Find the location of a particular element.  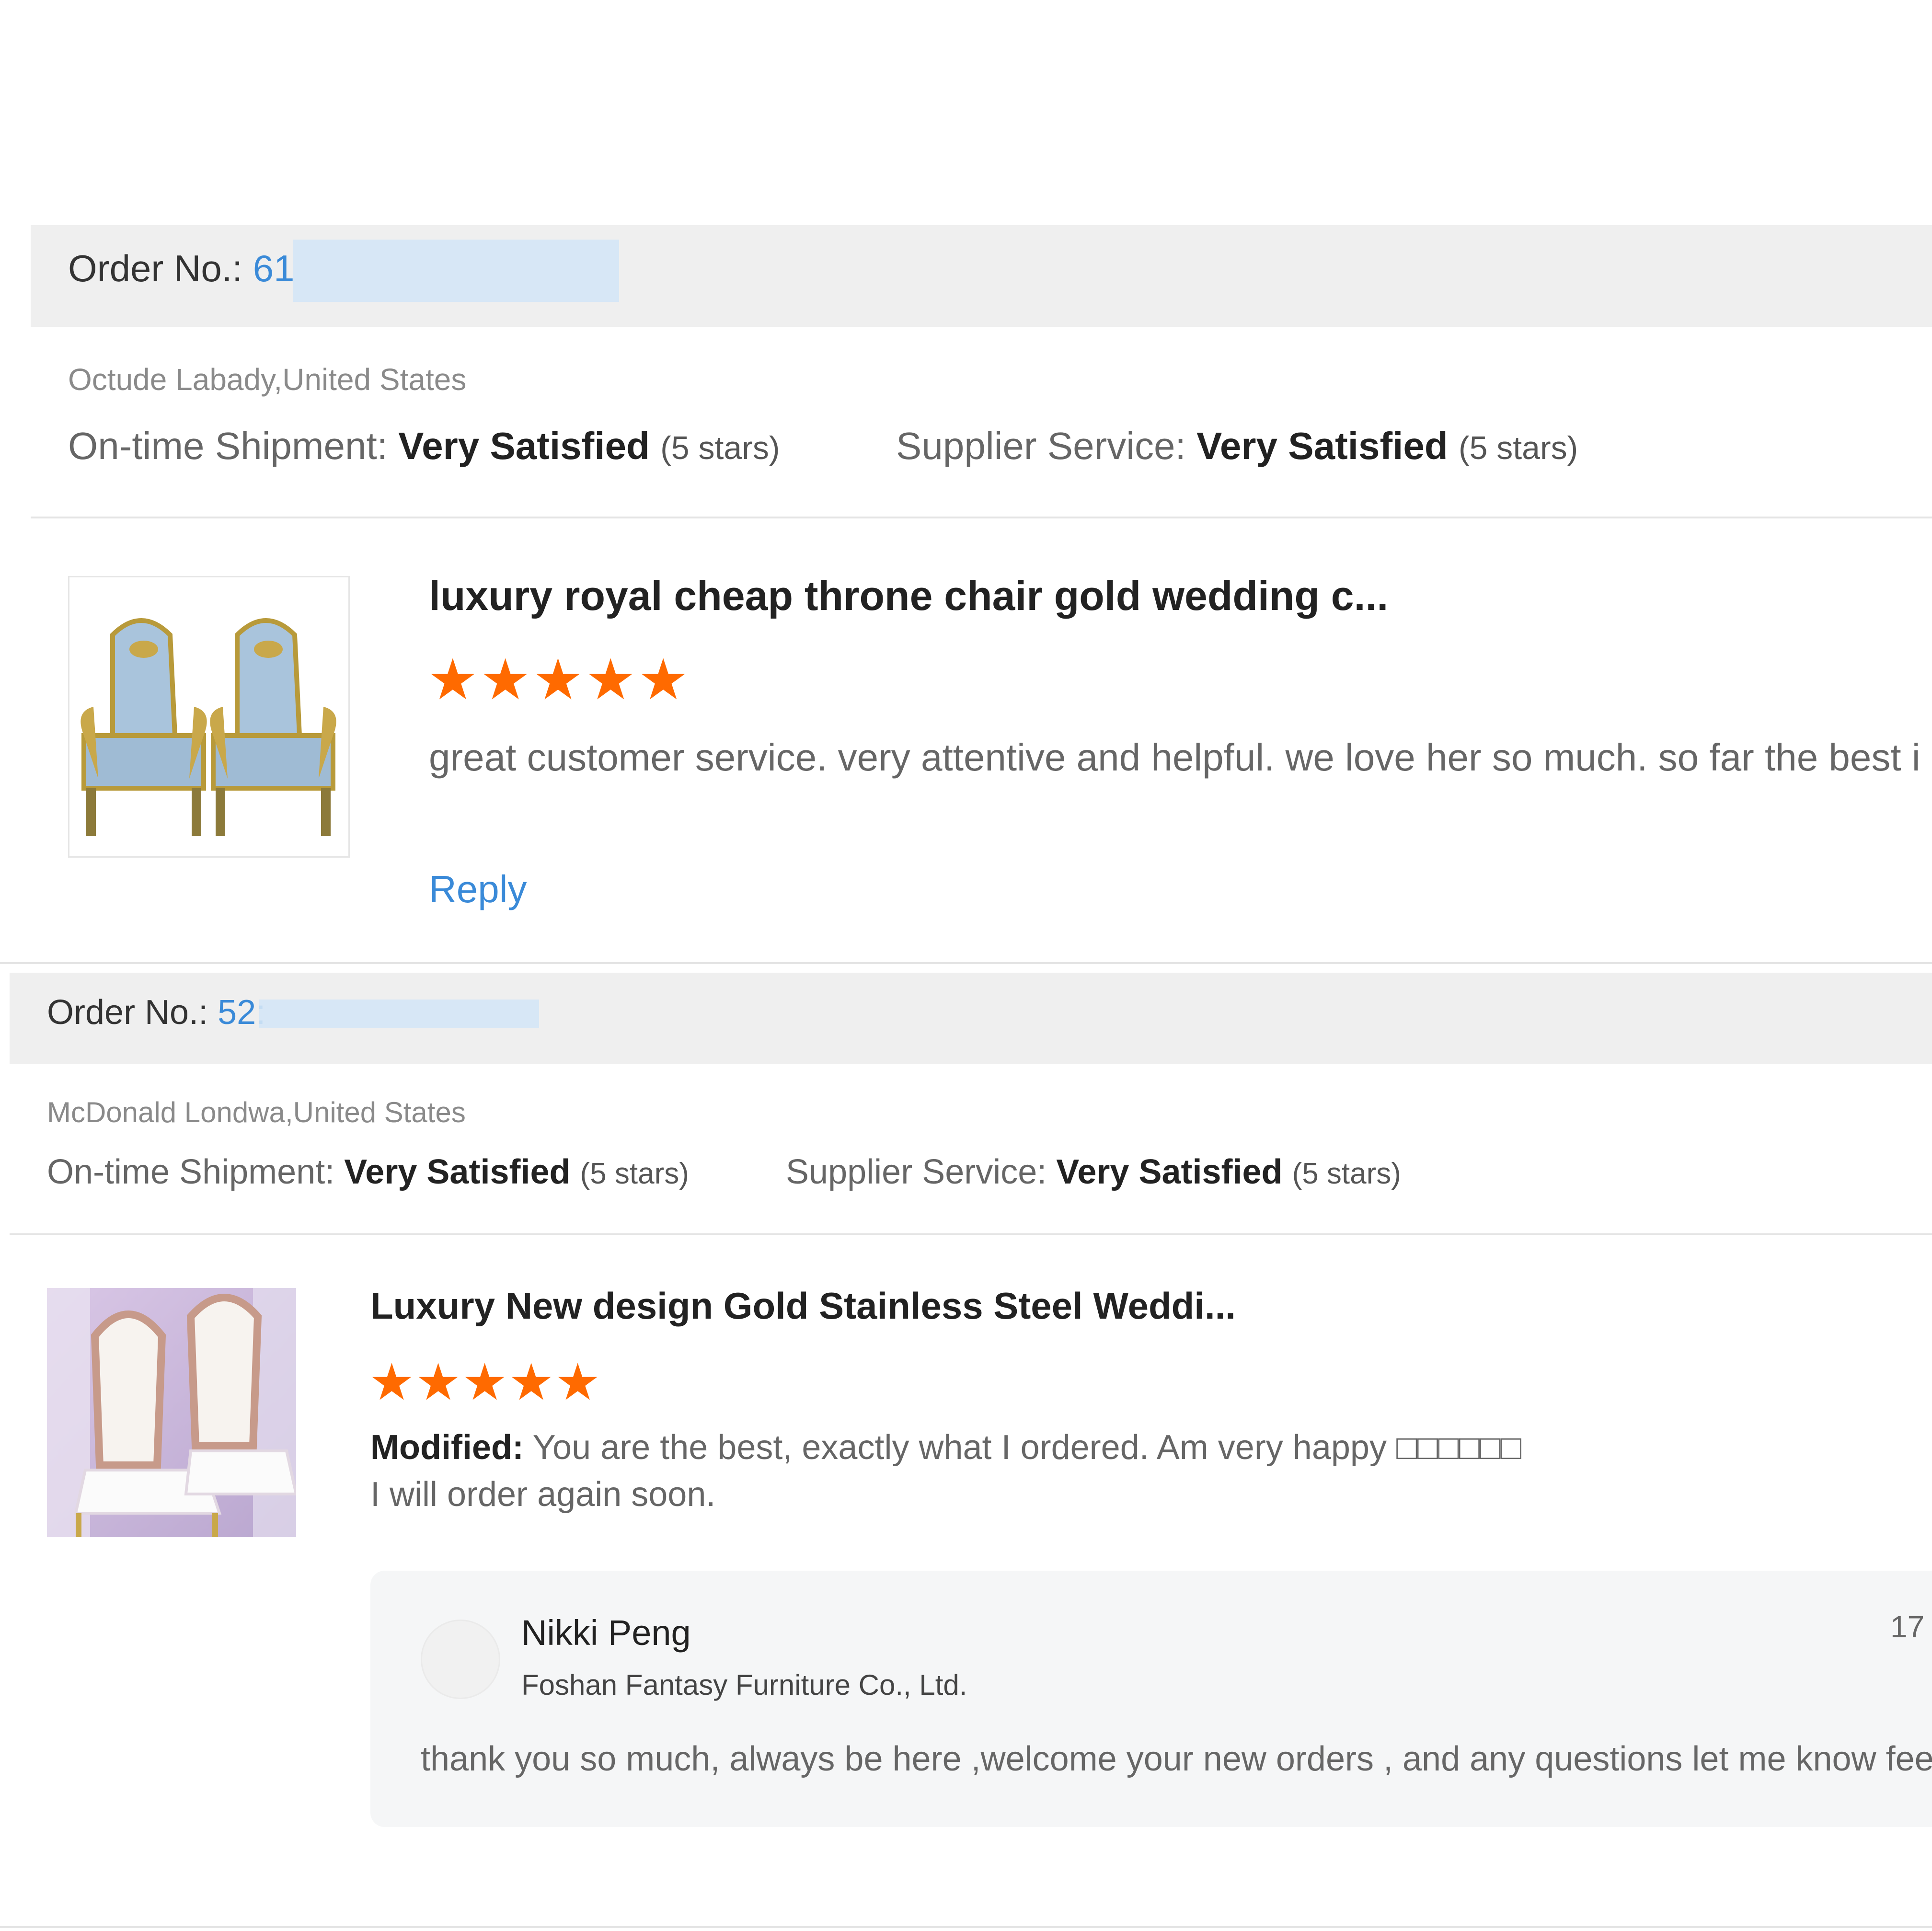

order-number-row: Order No.: 52: is located at coordinates (156, 1012).